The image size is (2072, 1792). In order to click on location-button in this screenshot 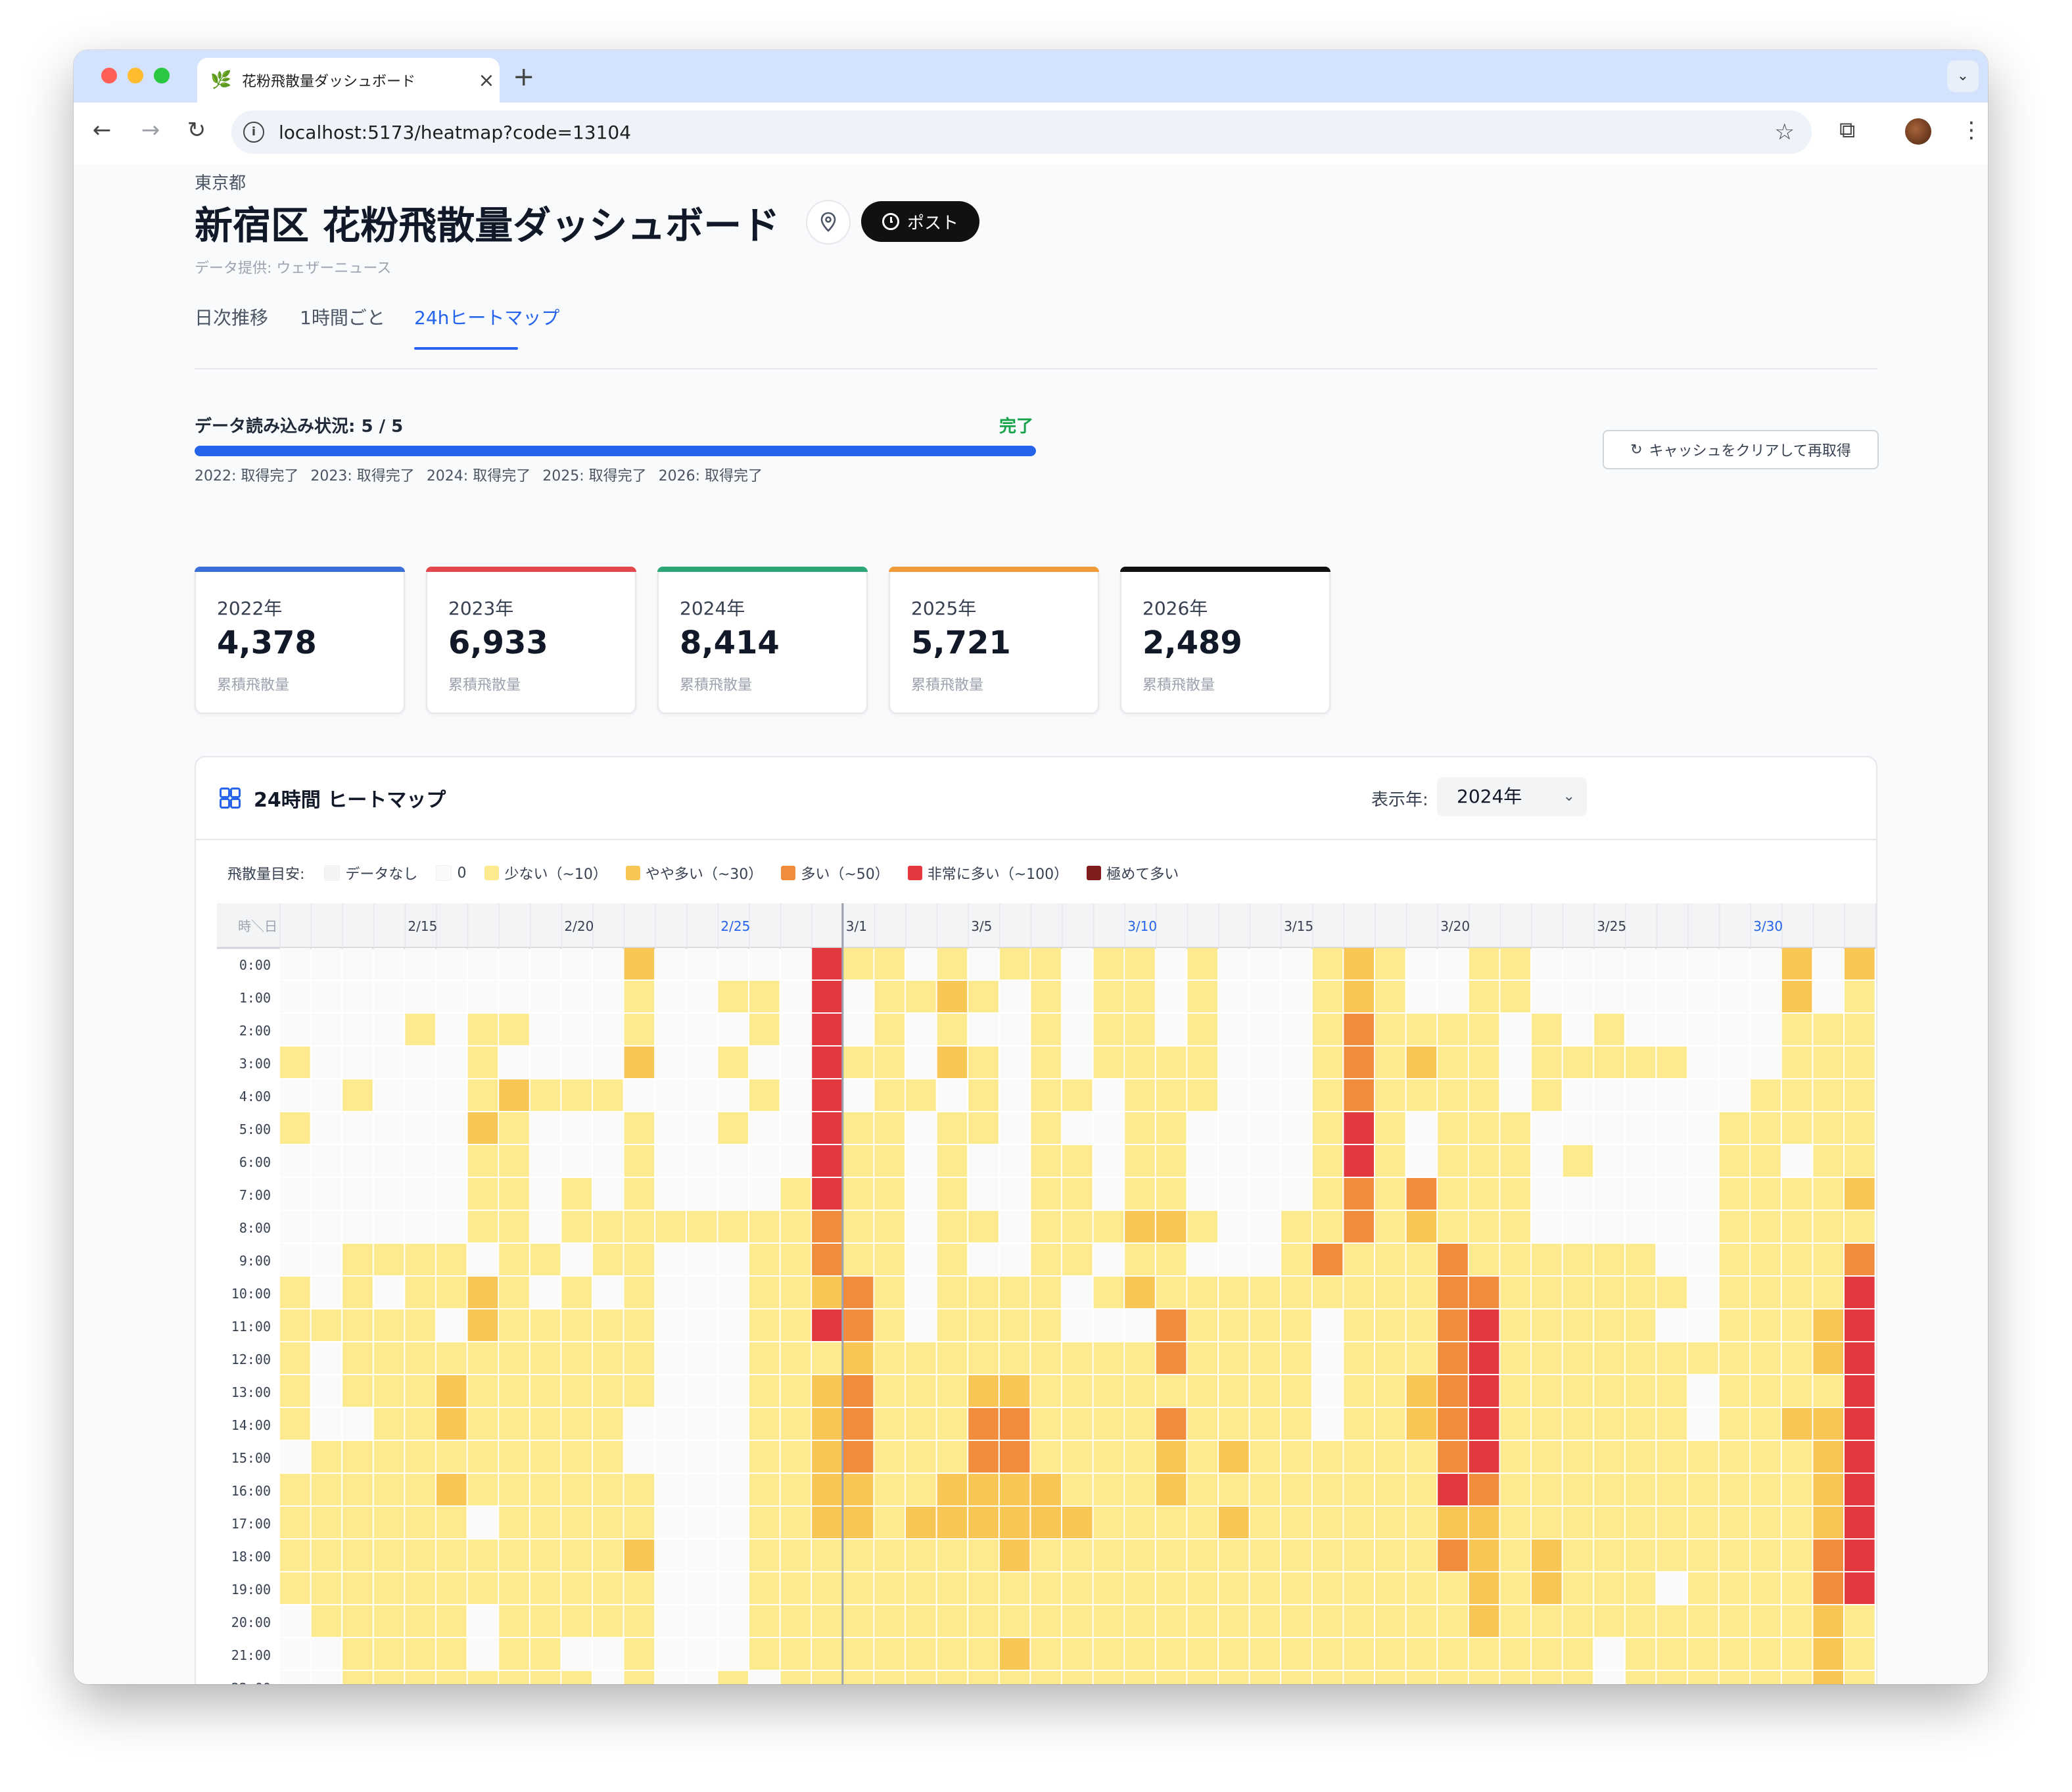, I will do `click(828, 222)`.